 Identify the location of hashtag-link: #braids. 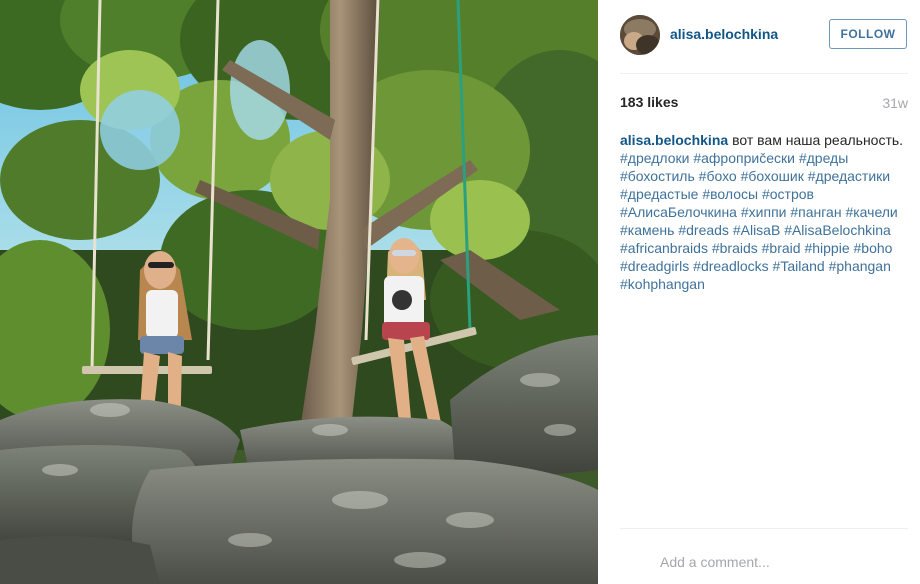
(735, 248).